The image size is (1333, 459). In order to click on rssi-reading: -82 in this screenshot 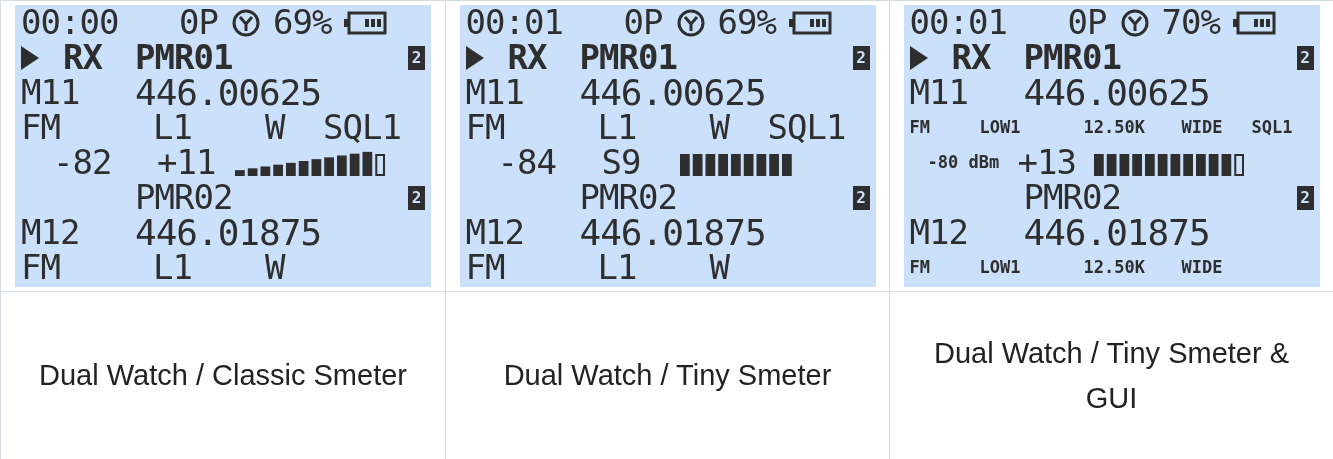, I will do `click(83, 162)`.